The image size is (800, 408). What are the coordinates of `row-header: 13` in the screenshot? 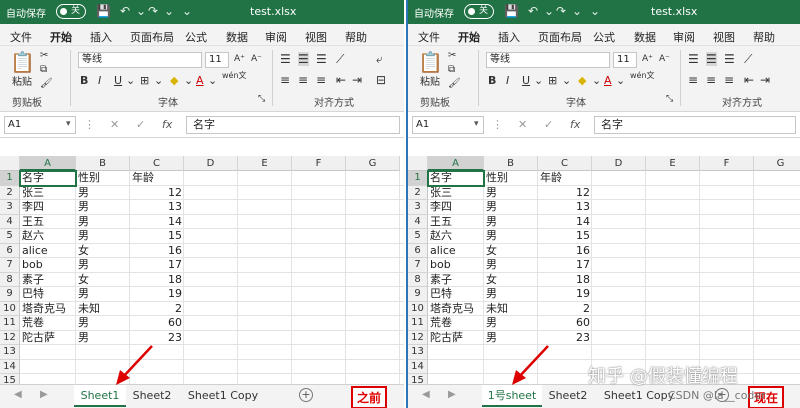 It's located at (10, 352).